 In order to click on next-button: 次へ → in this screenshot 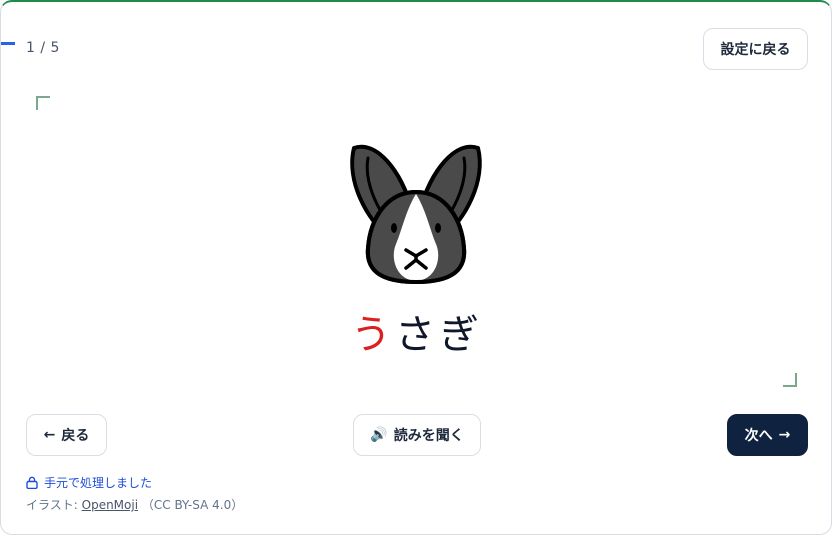, I will do `click(767, 435)`.